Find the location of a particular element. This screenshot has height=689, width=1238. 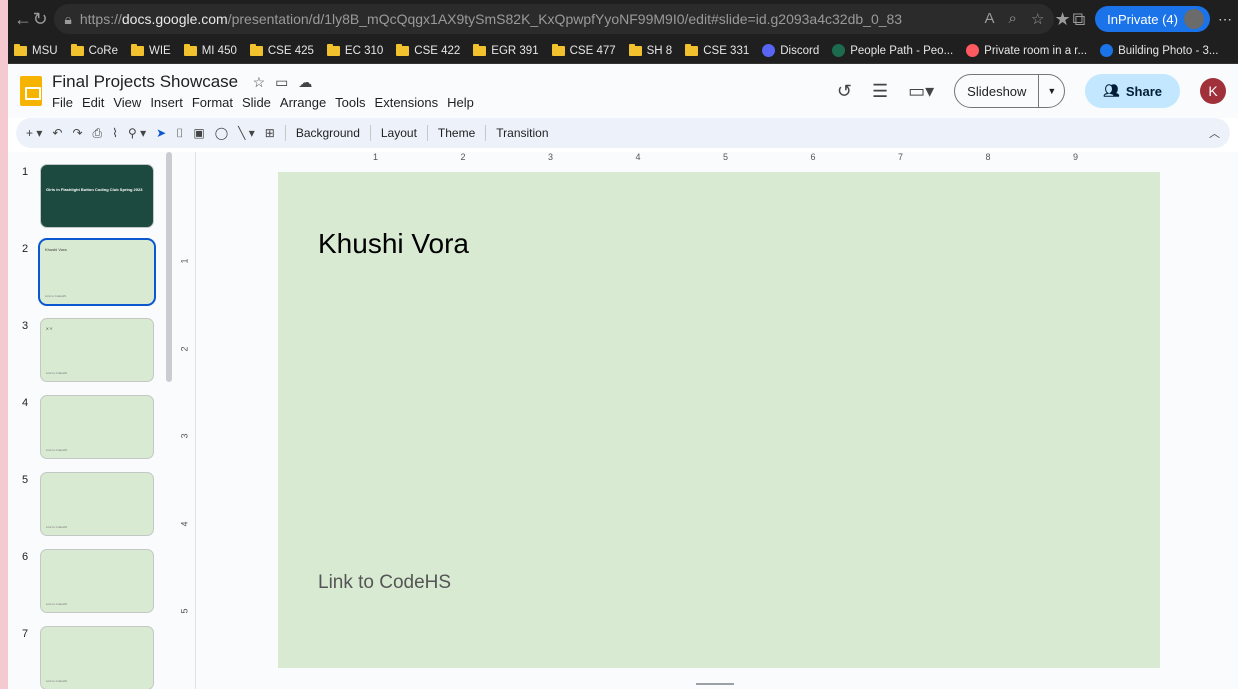

slideshow-button: Slideshow ▼ is located at coordinates (1010, 91).